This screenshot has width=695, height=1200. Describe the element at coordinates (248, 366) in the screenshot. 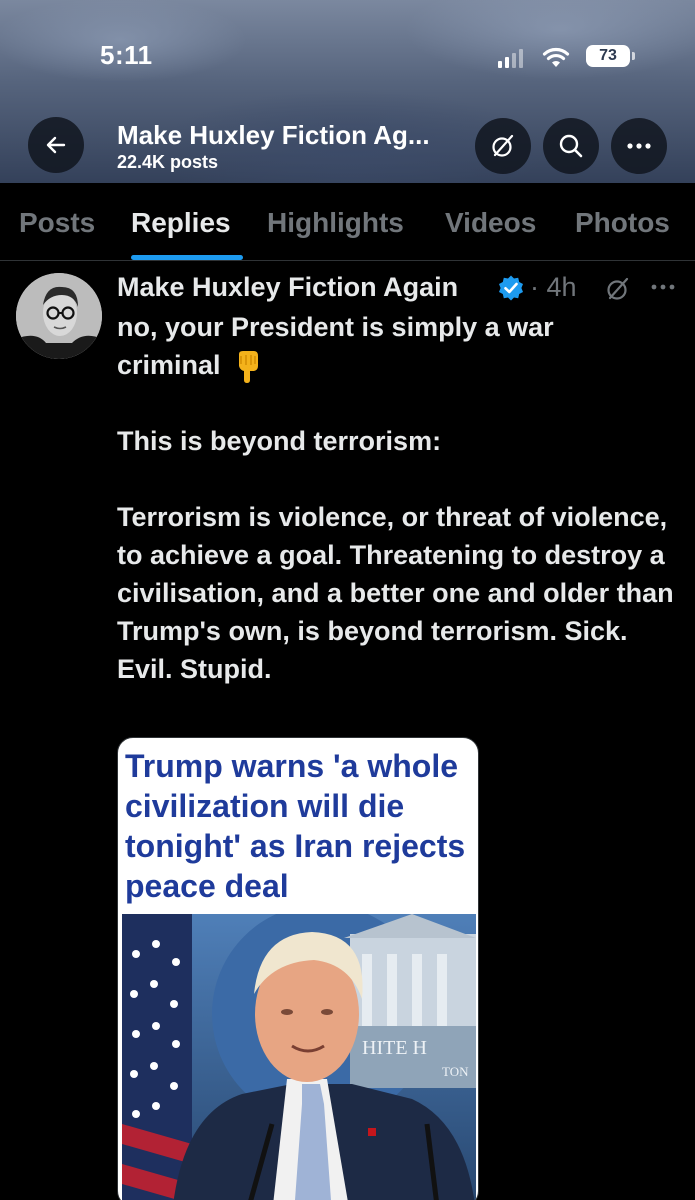

I see `pointing-down-emoji-icon` at that location.